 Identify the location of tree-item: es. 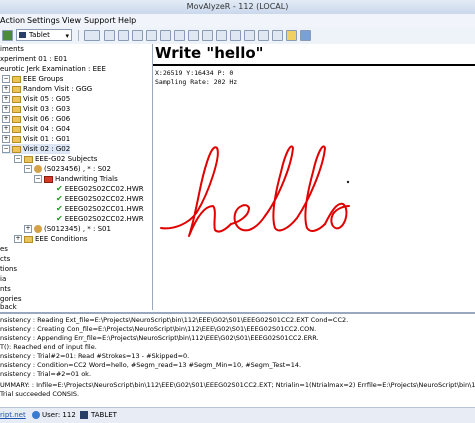
(4, 249).